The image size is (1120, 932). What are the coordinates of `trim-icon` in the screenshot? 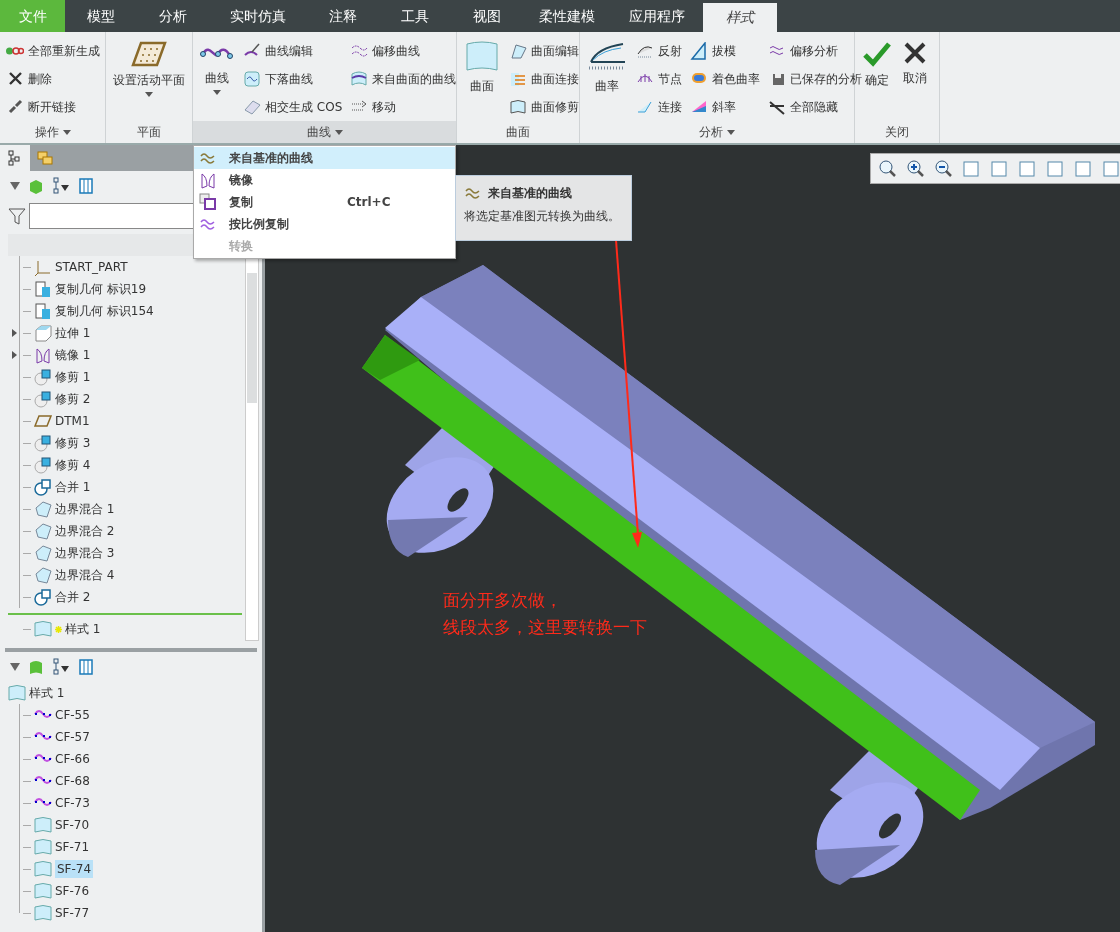 It's located at (43, 443).